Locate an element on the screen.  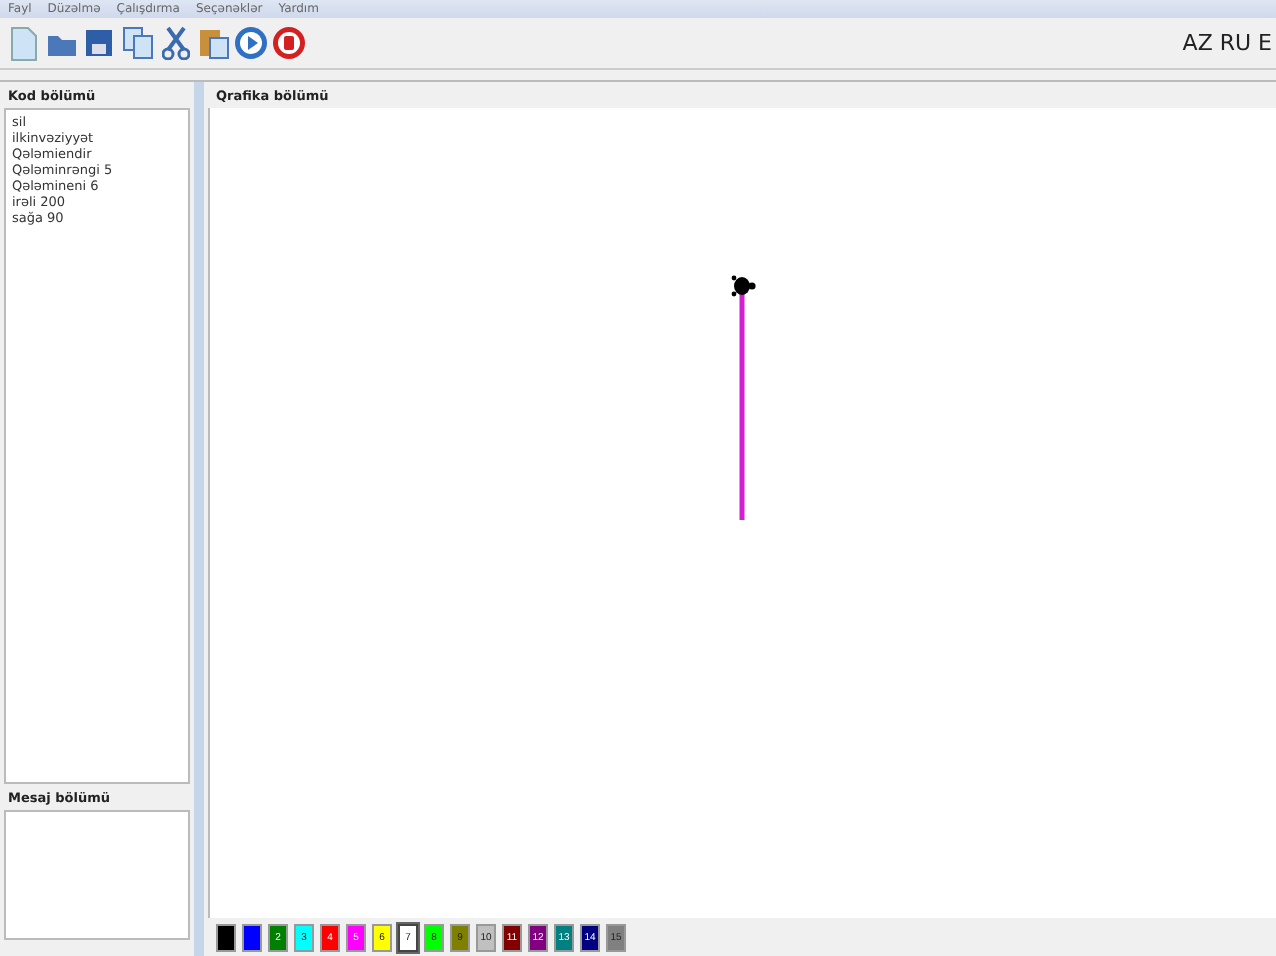
run-button is located at coordinates (251, 43).